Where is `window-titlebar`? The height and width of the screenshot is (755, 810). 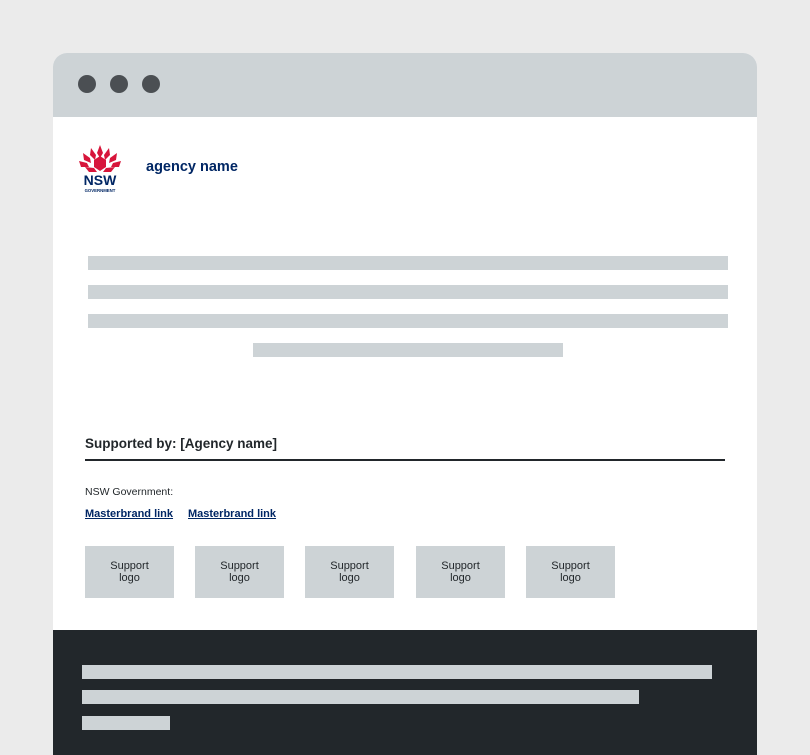
window-titlebar is located at coordinates (405, 85).